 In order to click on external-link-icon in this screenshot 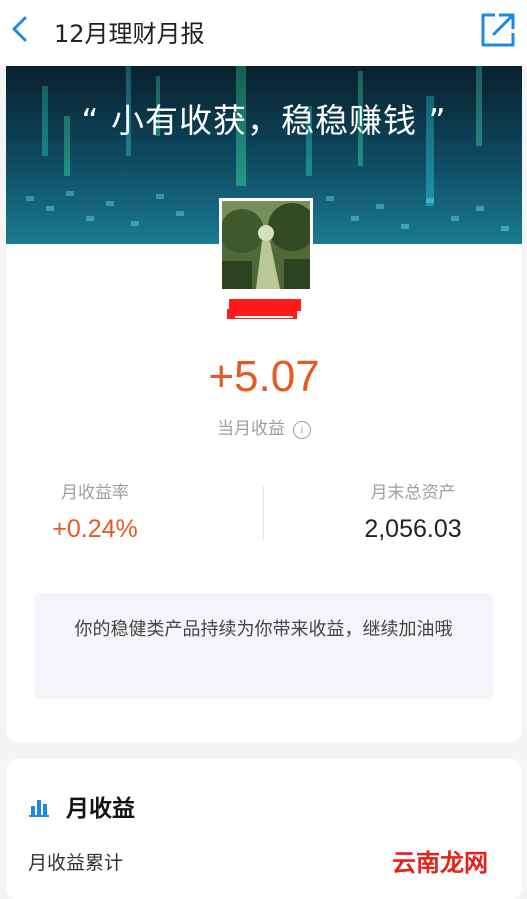, I will do `click(498, 30)`.